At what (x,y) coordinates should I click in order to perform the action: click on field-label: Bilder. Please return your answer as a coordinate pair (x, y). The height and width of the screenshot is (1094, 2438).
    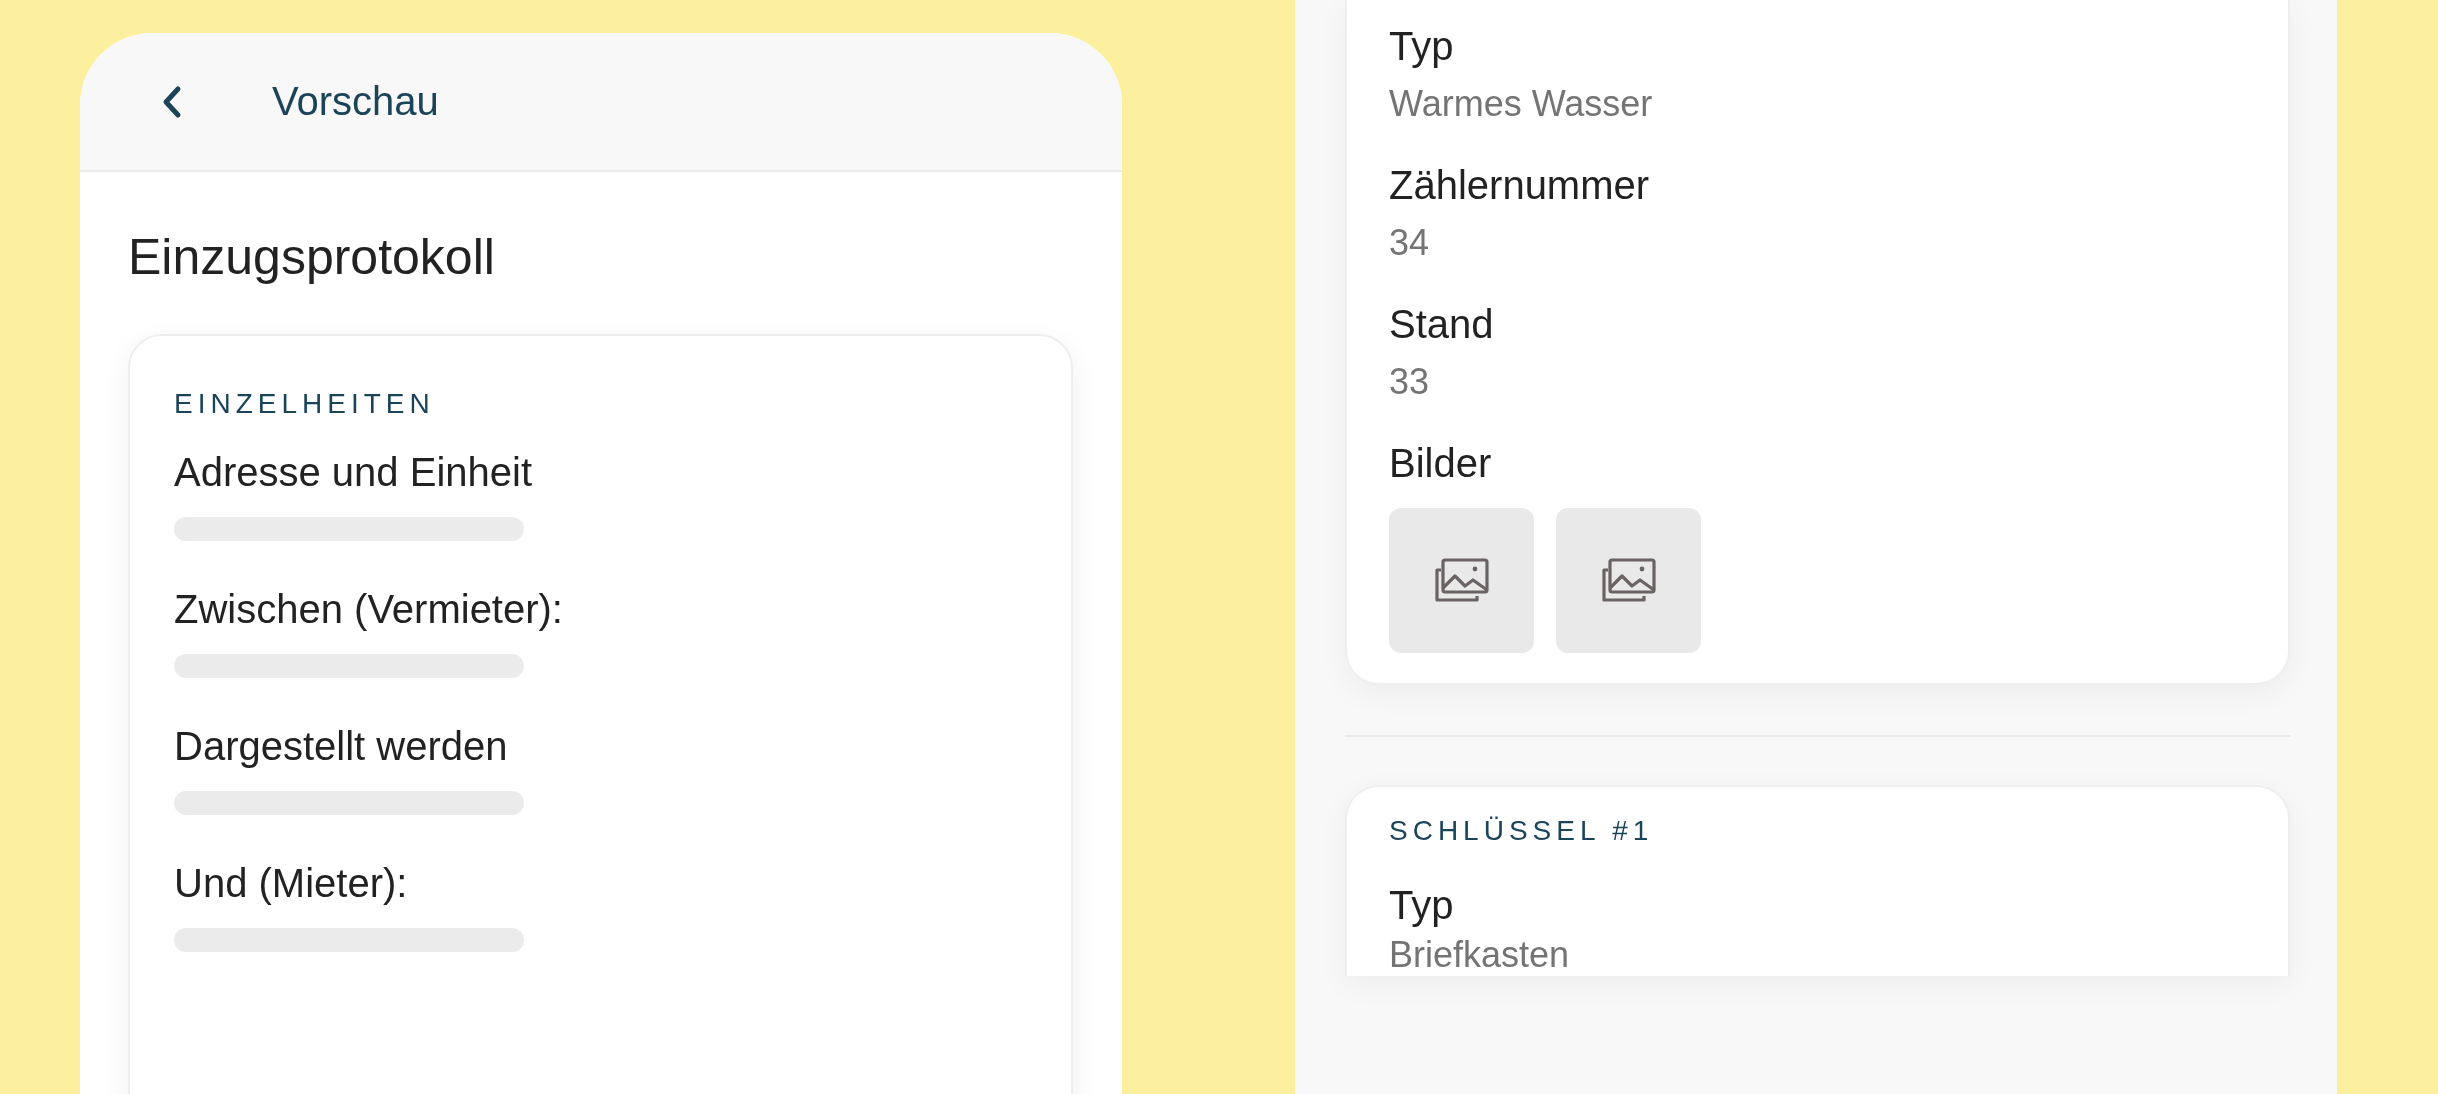
    Looking at the image, I should click on (1441, 463).